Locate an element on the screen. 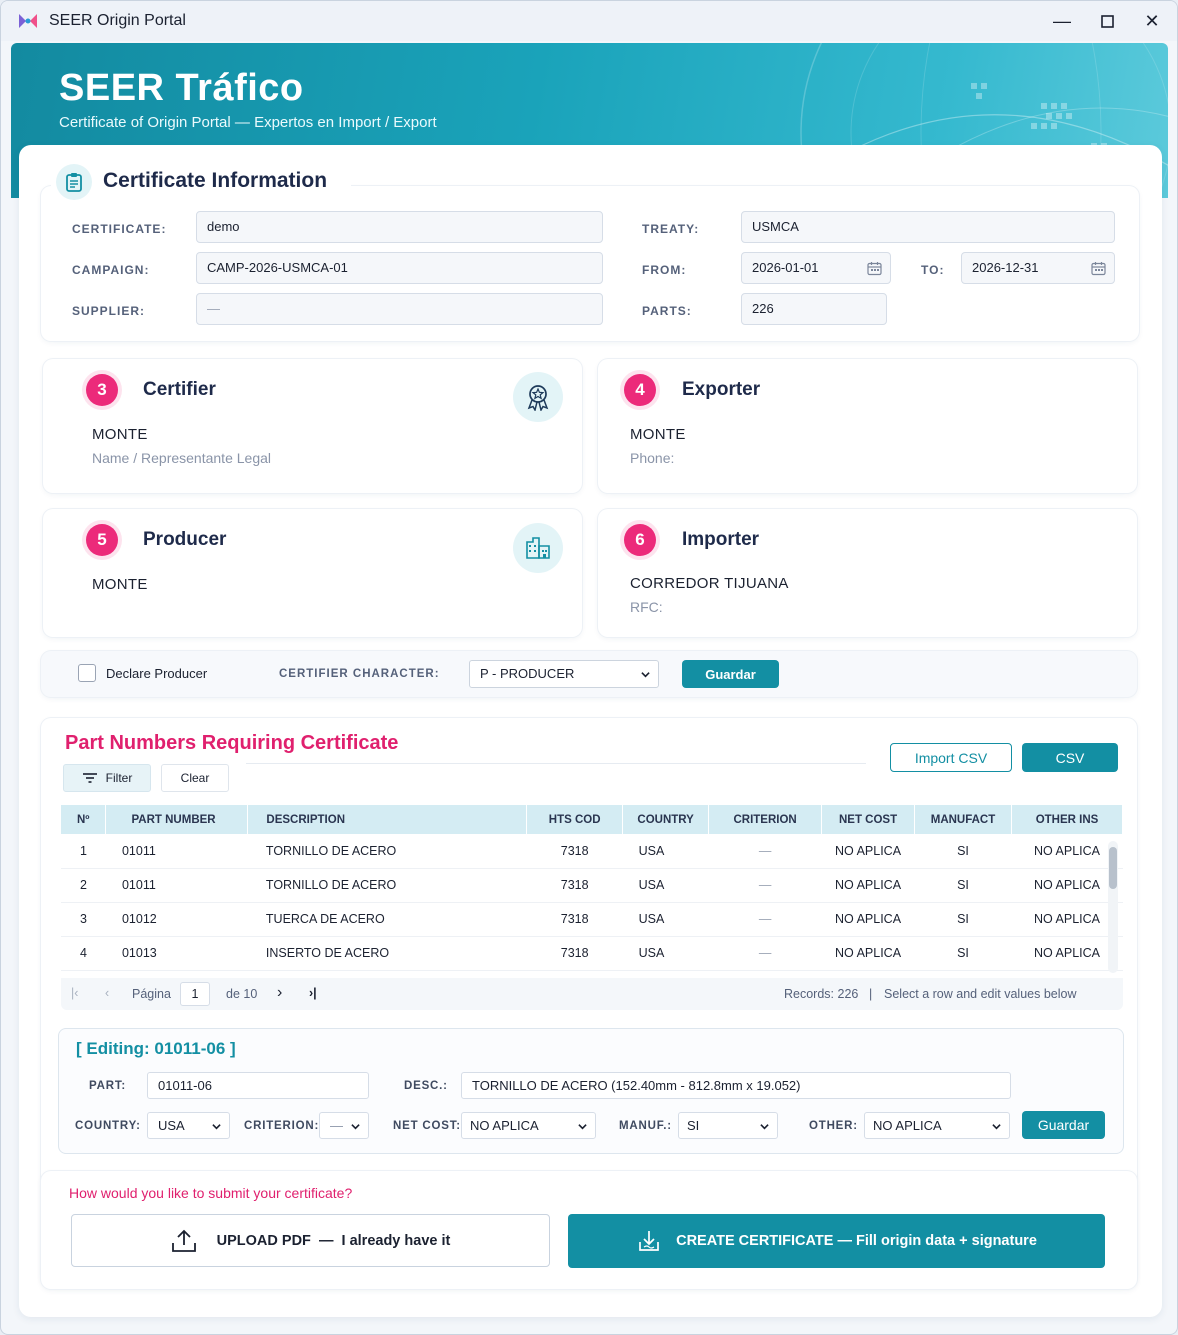  column-header: NET COST is located at coordinates (868, 819).